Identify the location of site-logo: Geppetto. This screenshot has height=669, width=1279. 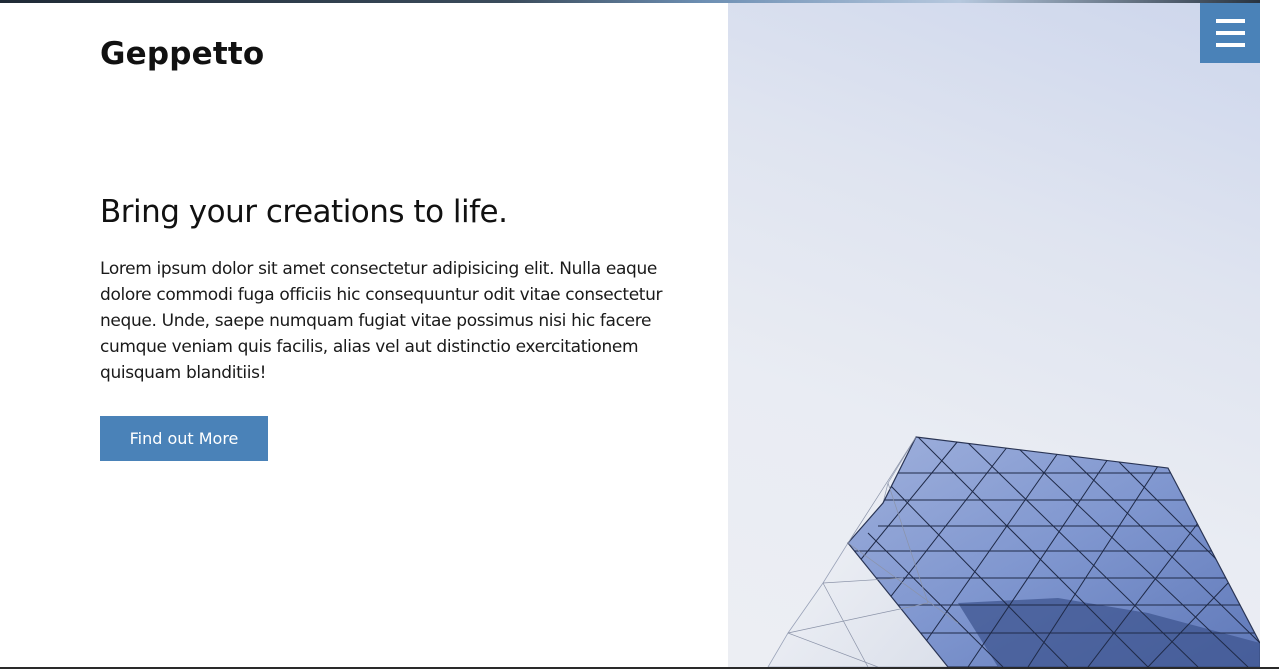
(182, 54).